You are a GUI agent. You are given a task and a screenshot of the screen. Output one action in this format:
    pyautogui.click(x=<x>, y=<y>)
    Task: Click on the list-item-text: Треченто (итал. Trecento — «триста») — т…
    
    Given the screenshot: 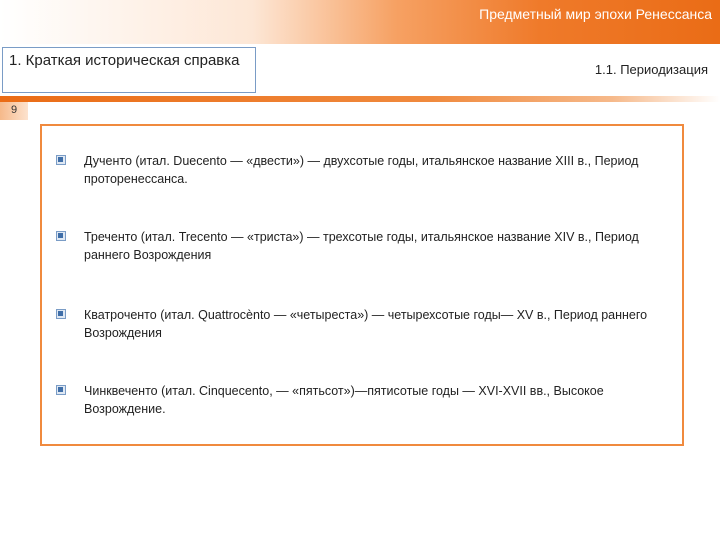 What is the action you would take?
    pyautogui.click(x=361, y=246)
    